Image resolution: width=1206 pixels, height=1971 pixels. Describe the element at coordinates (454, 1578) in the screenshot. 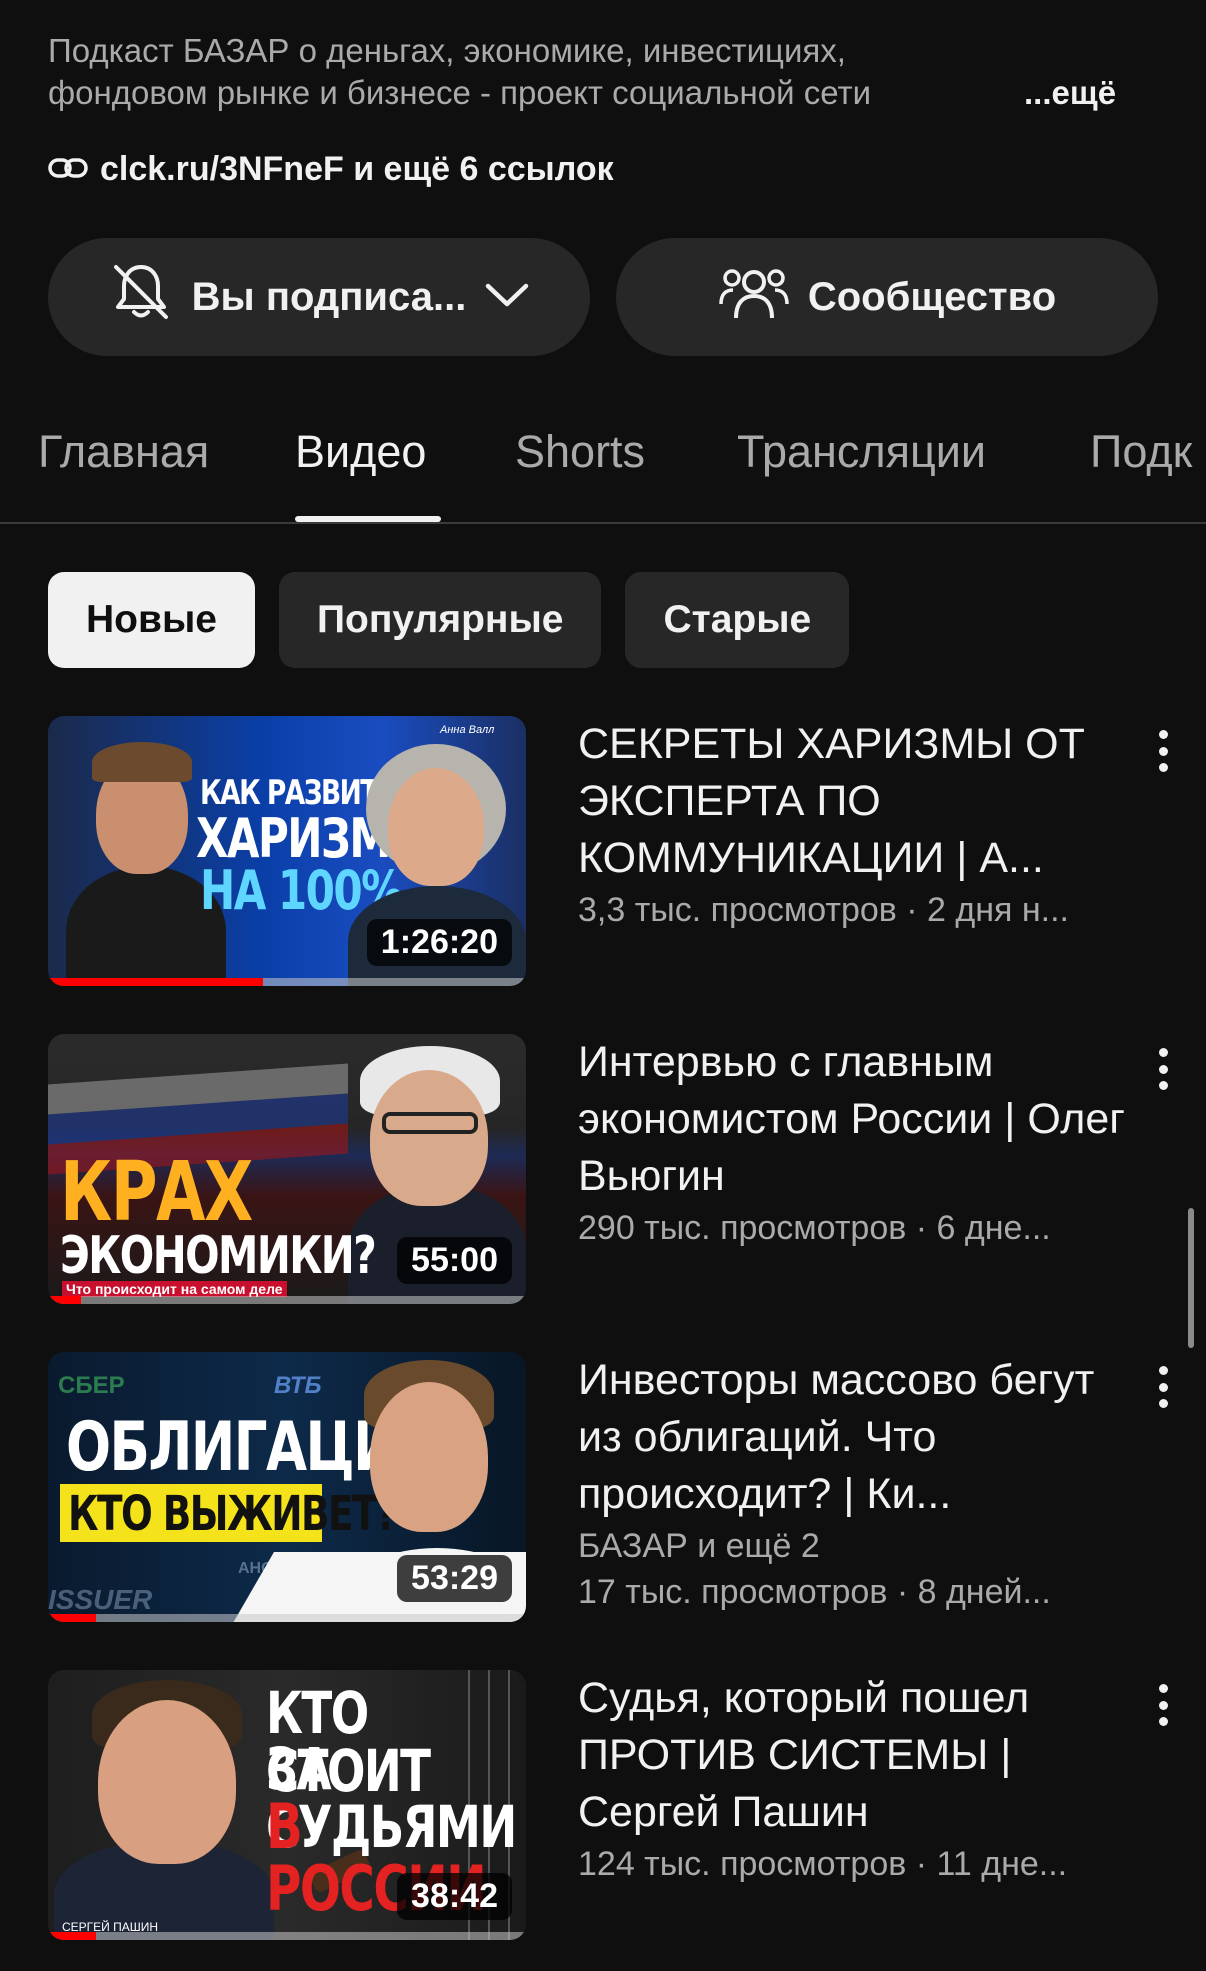

I see `video-duration: 53:29` at that location.